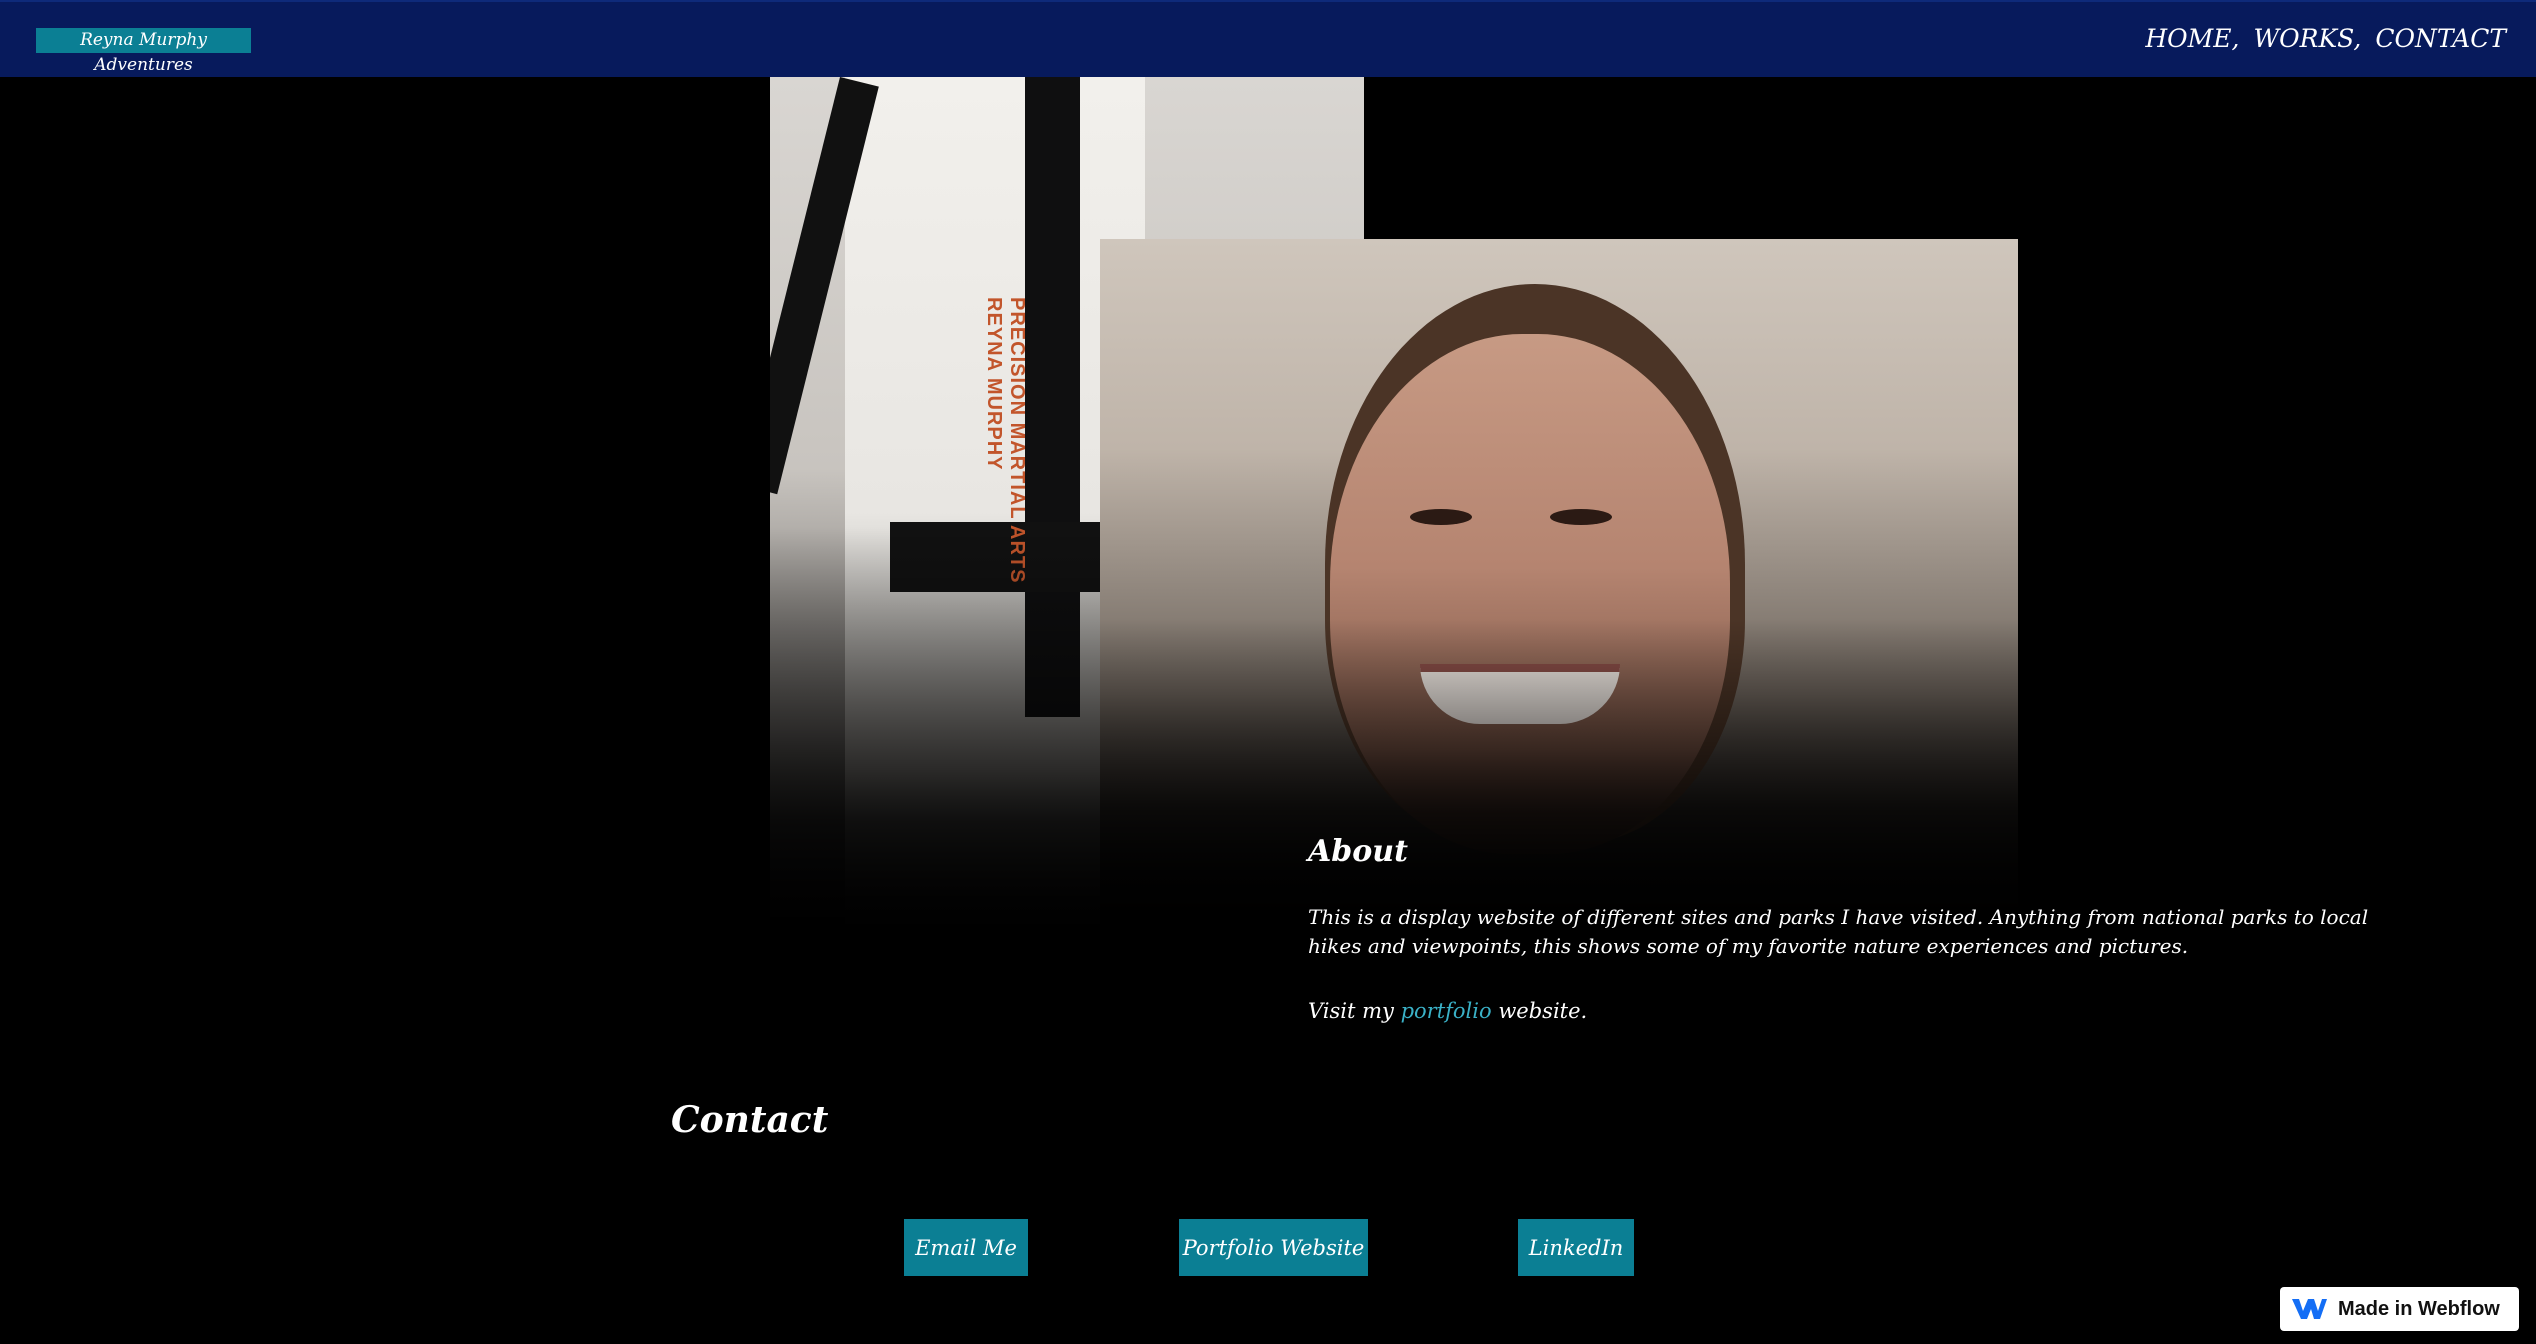 Image resolution: width=2536 pixels, height=1344 pixels. What do you see at coordinates (1576, 1247) in the screenshot?
I see `linkedin-button: LinkedIn` at bounding box center [1576, 1247].